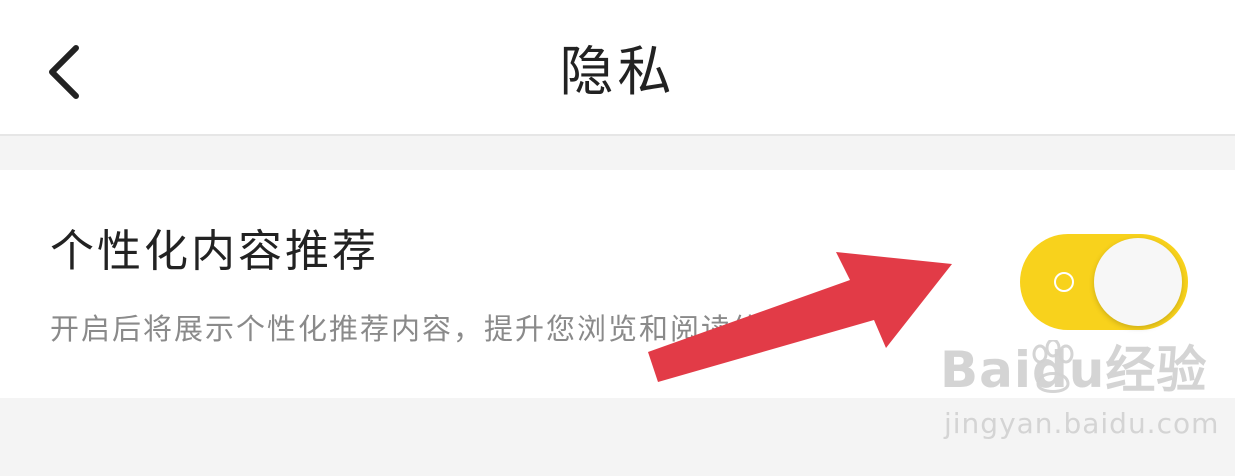 The height and width of the screenshot is (476, 1235). Describe the element at coordinates (1082, 423) in the screenshot. I see `watermark-site: jingyan.baidu.com` at that location.